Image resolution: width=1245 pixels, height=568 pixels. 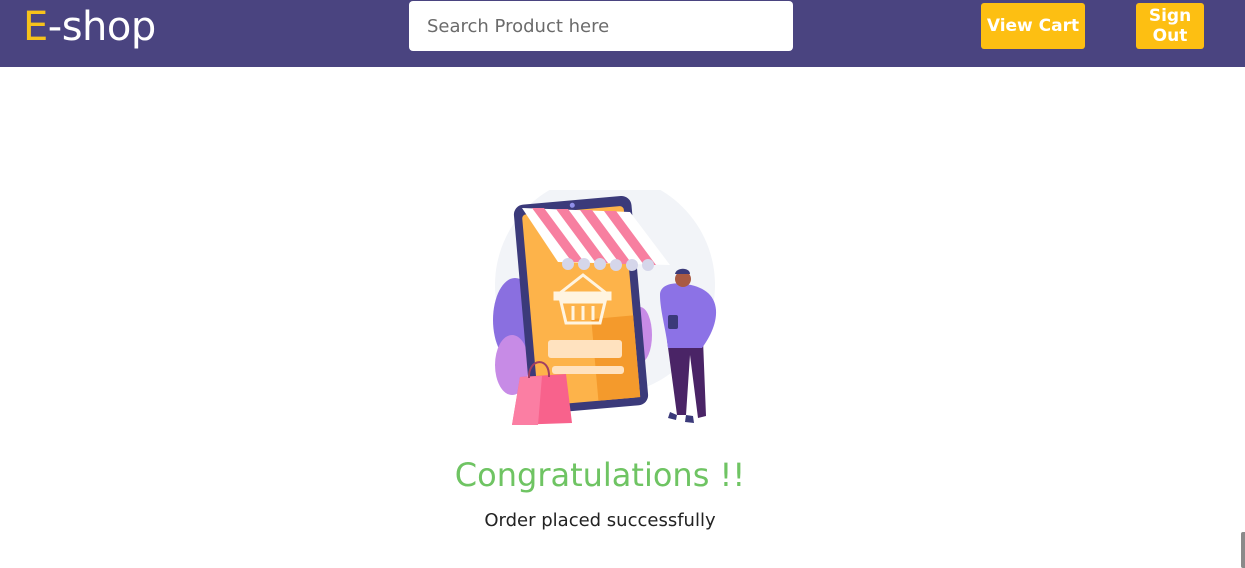 What do you see at coordinates (35, 27) in the screenshot?
I see `logo-letter: E` at bounding box center [35, 27].